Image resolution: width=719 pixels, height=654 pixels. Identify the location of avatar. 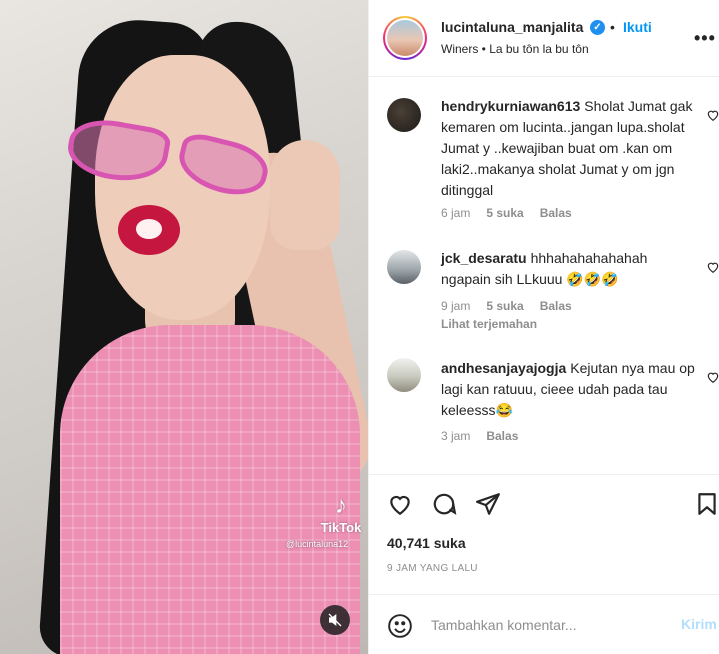
(405, 38).